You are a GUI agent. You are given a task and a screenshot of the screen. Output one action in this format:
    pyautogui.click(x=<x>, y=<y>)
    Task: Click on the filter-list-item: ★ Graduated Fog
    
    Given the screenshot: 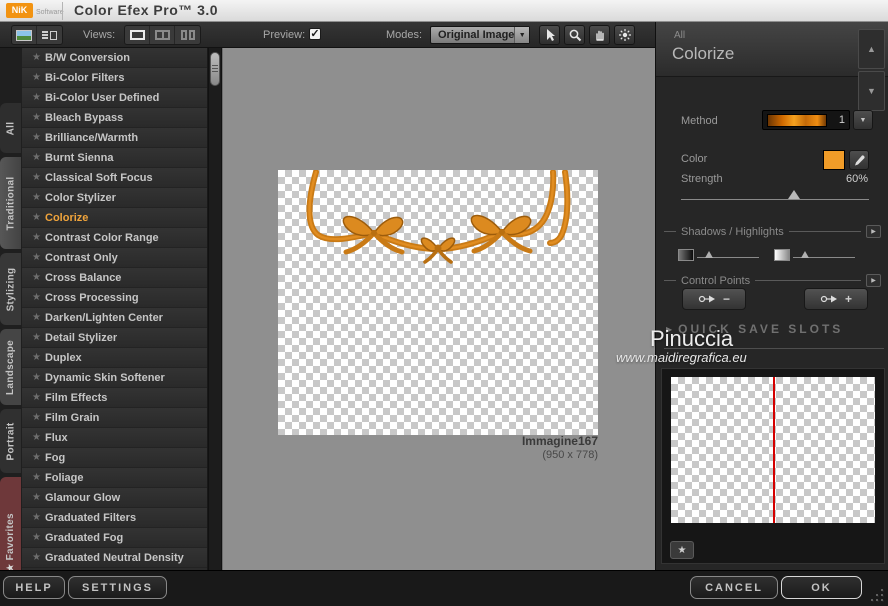 What is the action you would take?
    pyautogui.click(x=114, y=538)
    